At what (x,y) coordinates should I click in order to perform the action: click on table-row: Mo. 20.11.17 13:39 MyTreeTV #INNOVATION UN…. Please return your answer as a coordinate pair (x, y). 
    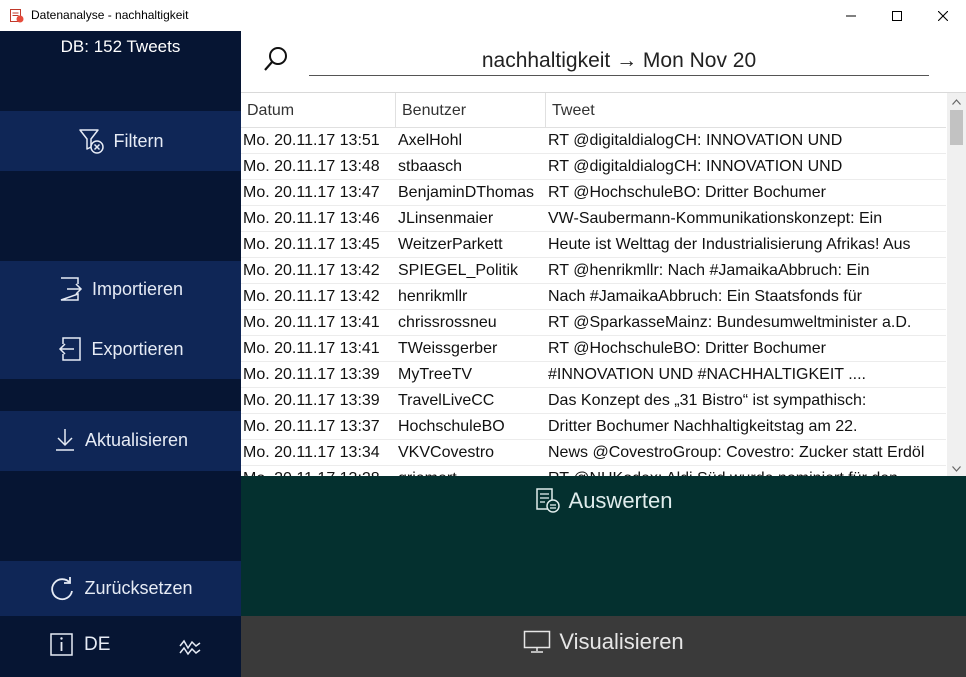
    Looking at the image, I should click on (593, 375).